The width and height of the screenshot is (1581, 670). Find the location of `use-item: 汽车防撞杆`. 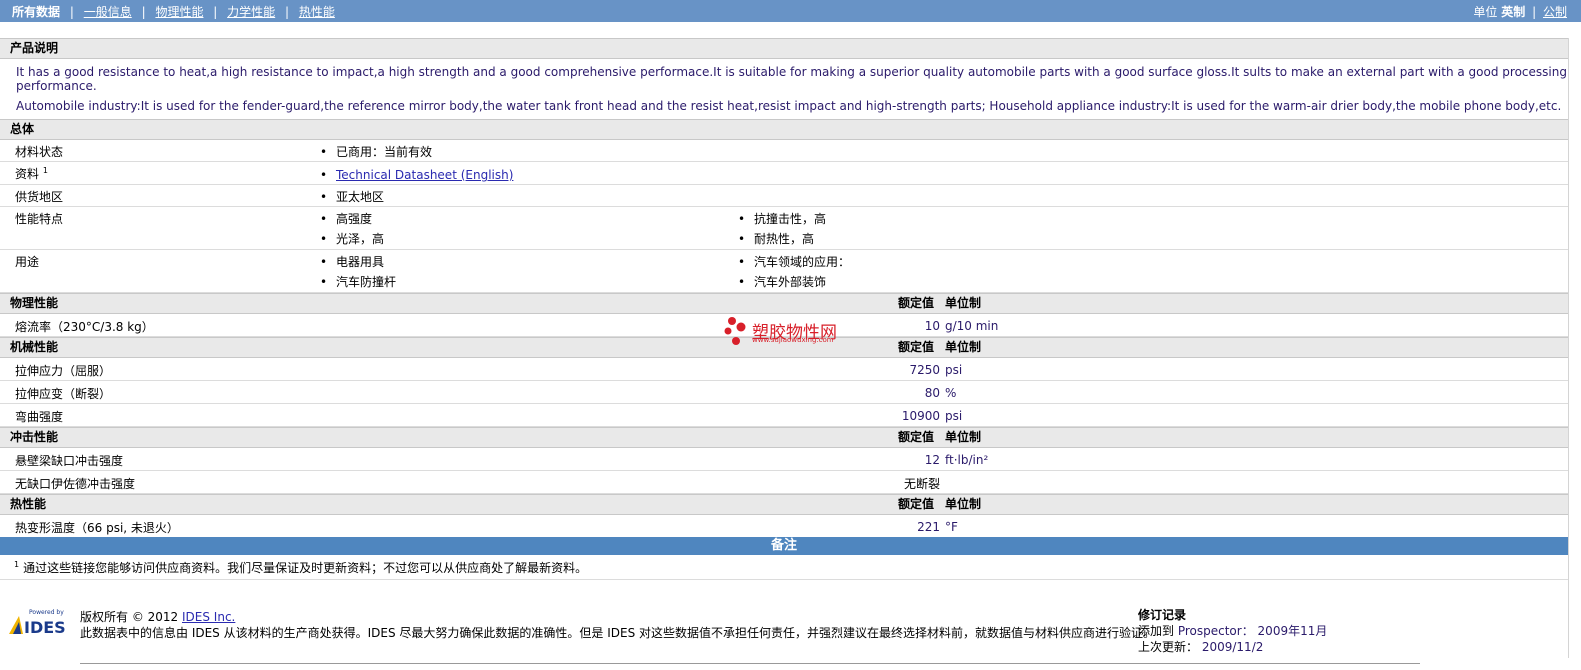

use-item: 汽车防撞杆 is located at coordinates (366, 282).